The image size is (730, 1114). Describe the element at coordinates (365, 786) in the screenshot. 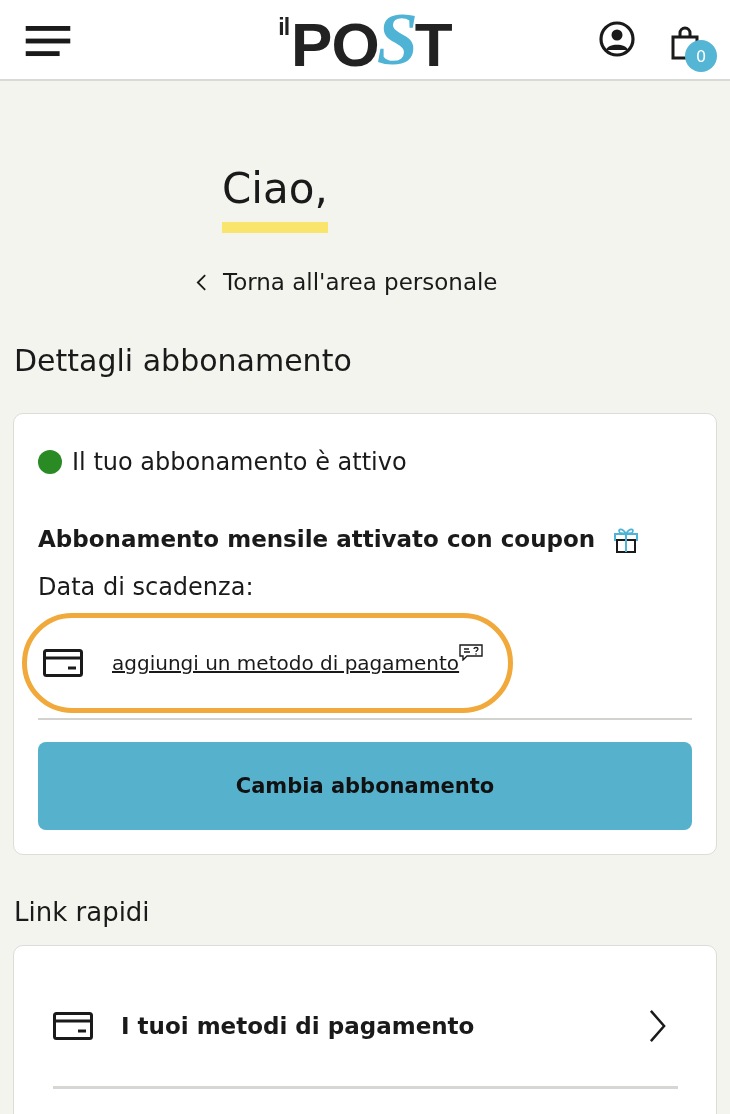

I see `change-subscription-button: Cambia abbonamento` at that location.